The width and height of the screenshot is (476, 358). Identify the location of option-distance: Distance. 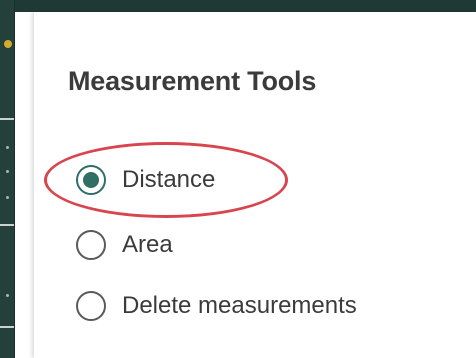
(145, 180).